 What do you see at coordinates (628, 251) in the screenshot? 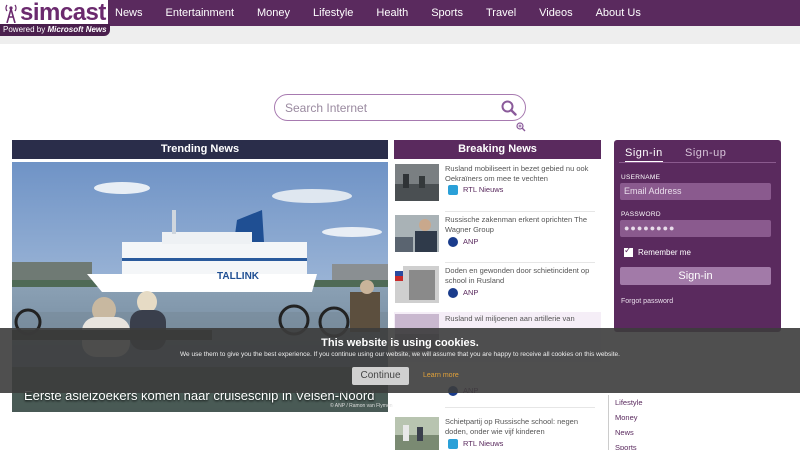
I see `remember-me-checkbox` at bounding box center [628, 251].